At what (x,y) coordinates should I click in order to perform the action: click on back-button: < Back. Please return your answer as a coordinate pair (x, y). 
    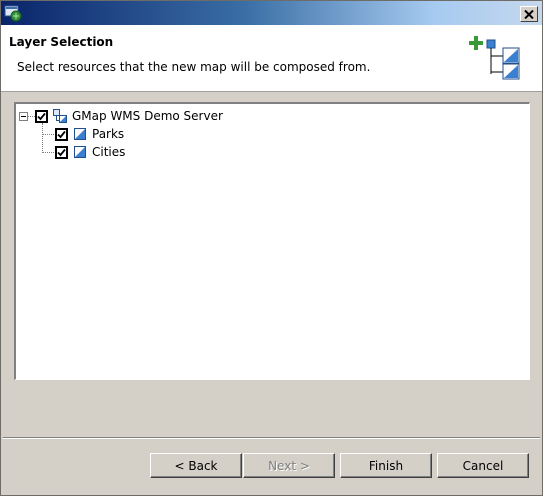
    Looking at the image, I should click on (196, 465).